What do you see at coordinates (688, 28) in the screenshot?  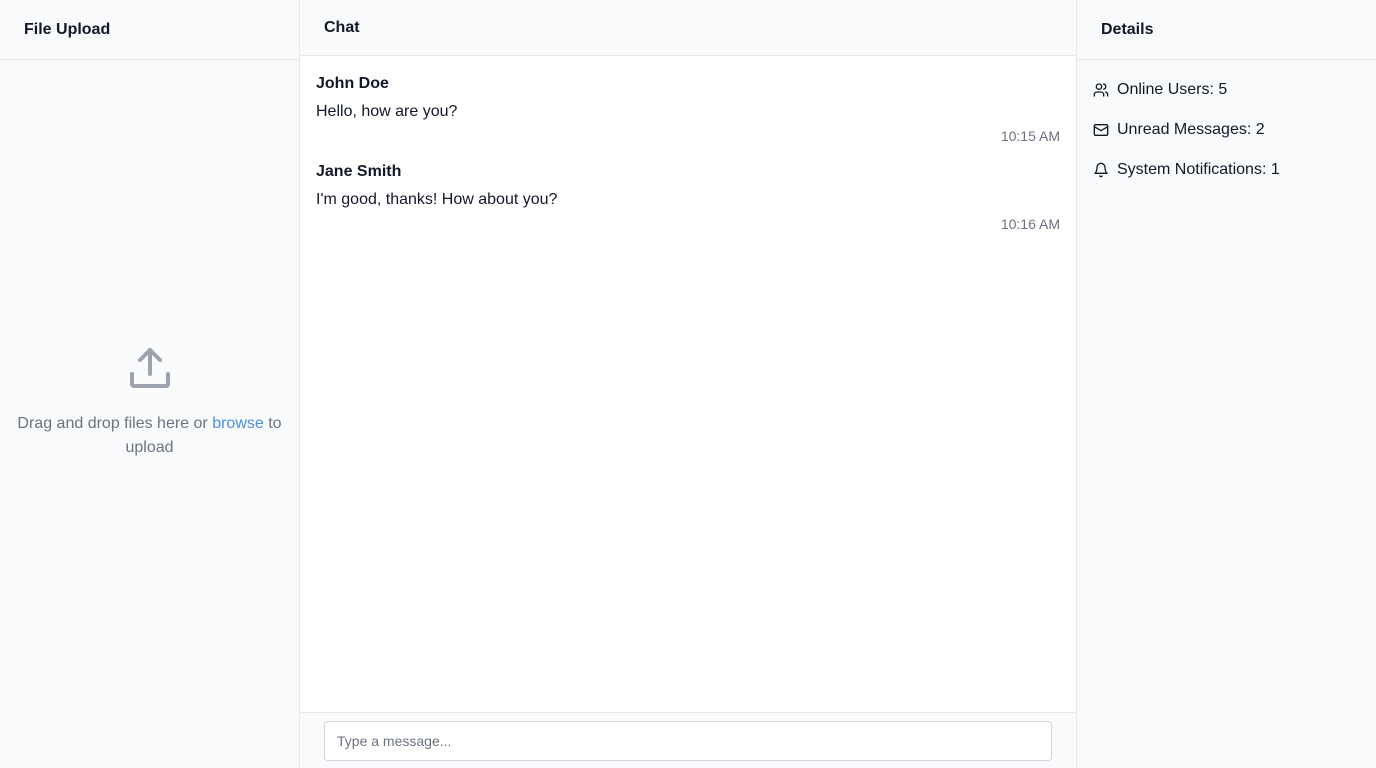 I see `chat-title: Chat` at bounding box center [688, 28].